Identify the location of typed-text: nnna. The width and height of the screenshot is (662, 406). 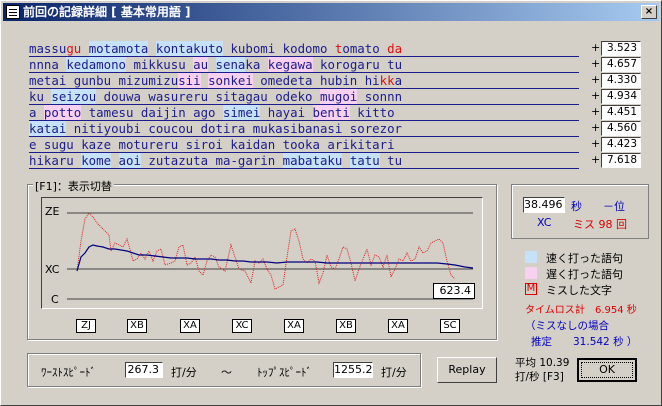
(48, 64).